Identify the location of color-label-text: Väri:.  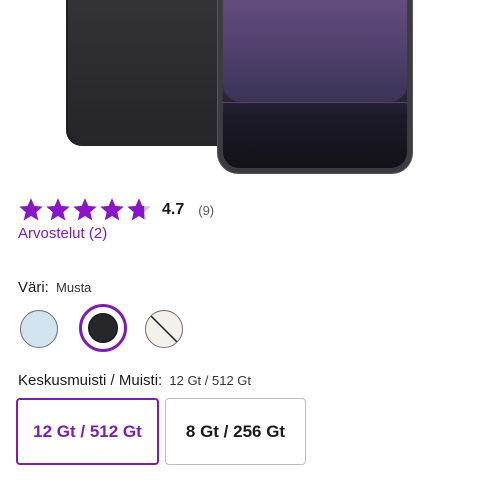
(33, 287).